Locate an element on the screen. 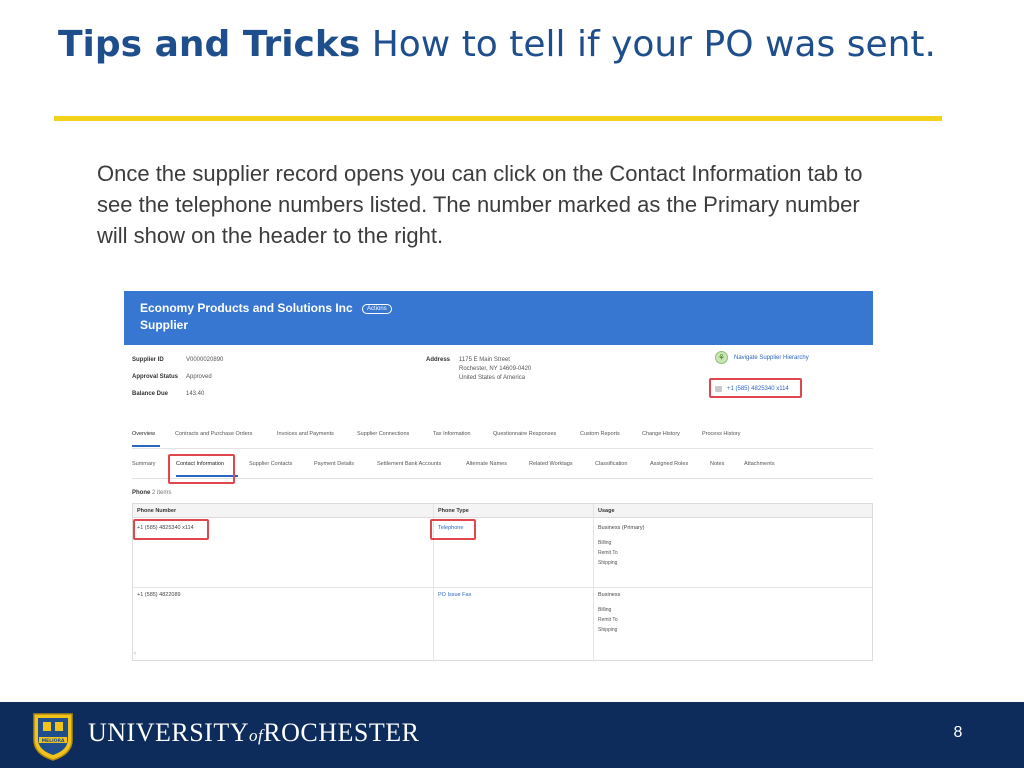 Image resolution: width=1024 pixels, height=768 pixels. actions-button: Actions is located at coordinates (377, 309).